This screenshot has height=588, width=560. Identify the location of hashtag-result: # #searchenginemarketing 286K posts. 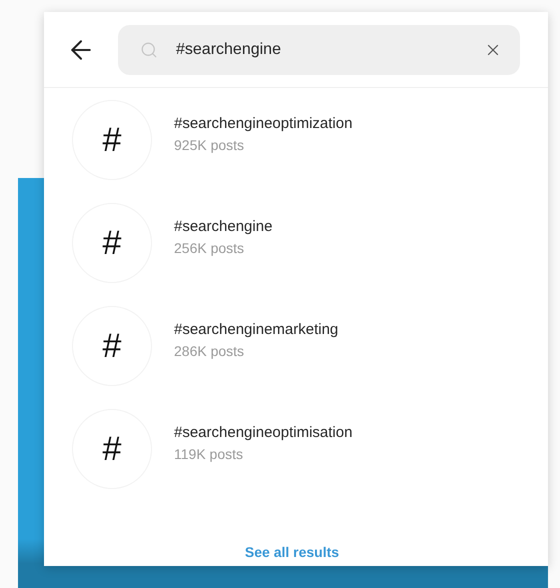
(310, 346).